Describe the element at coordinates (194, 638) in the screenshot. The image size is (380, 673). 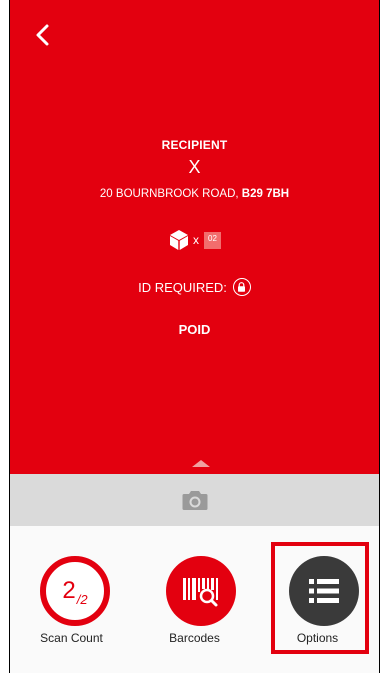
I see `barcodes-label: Barcodes` at that location.